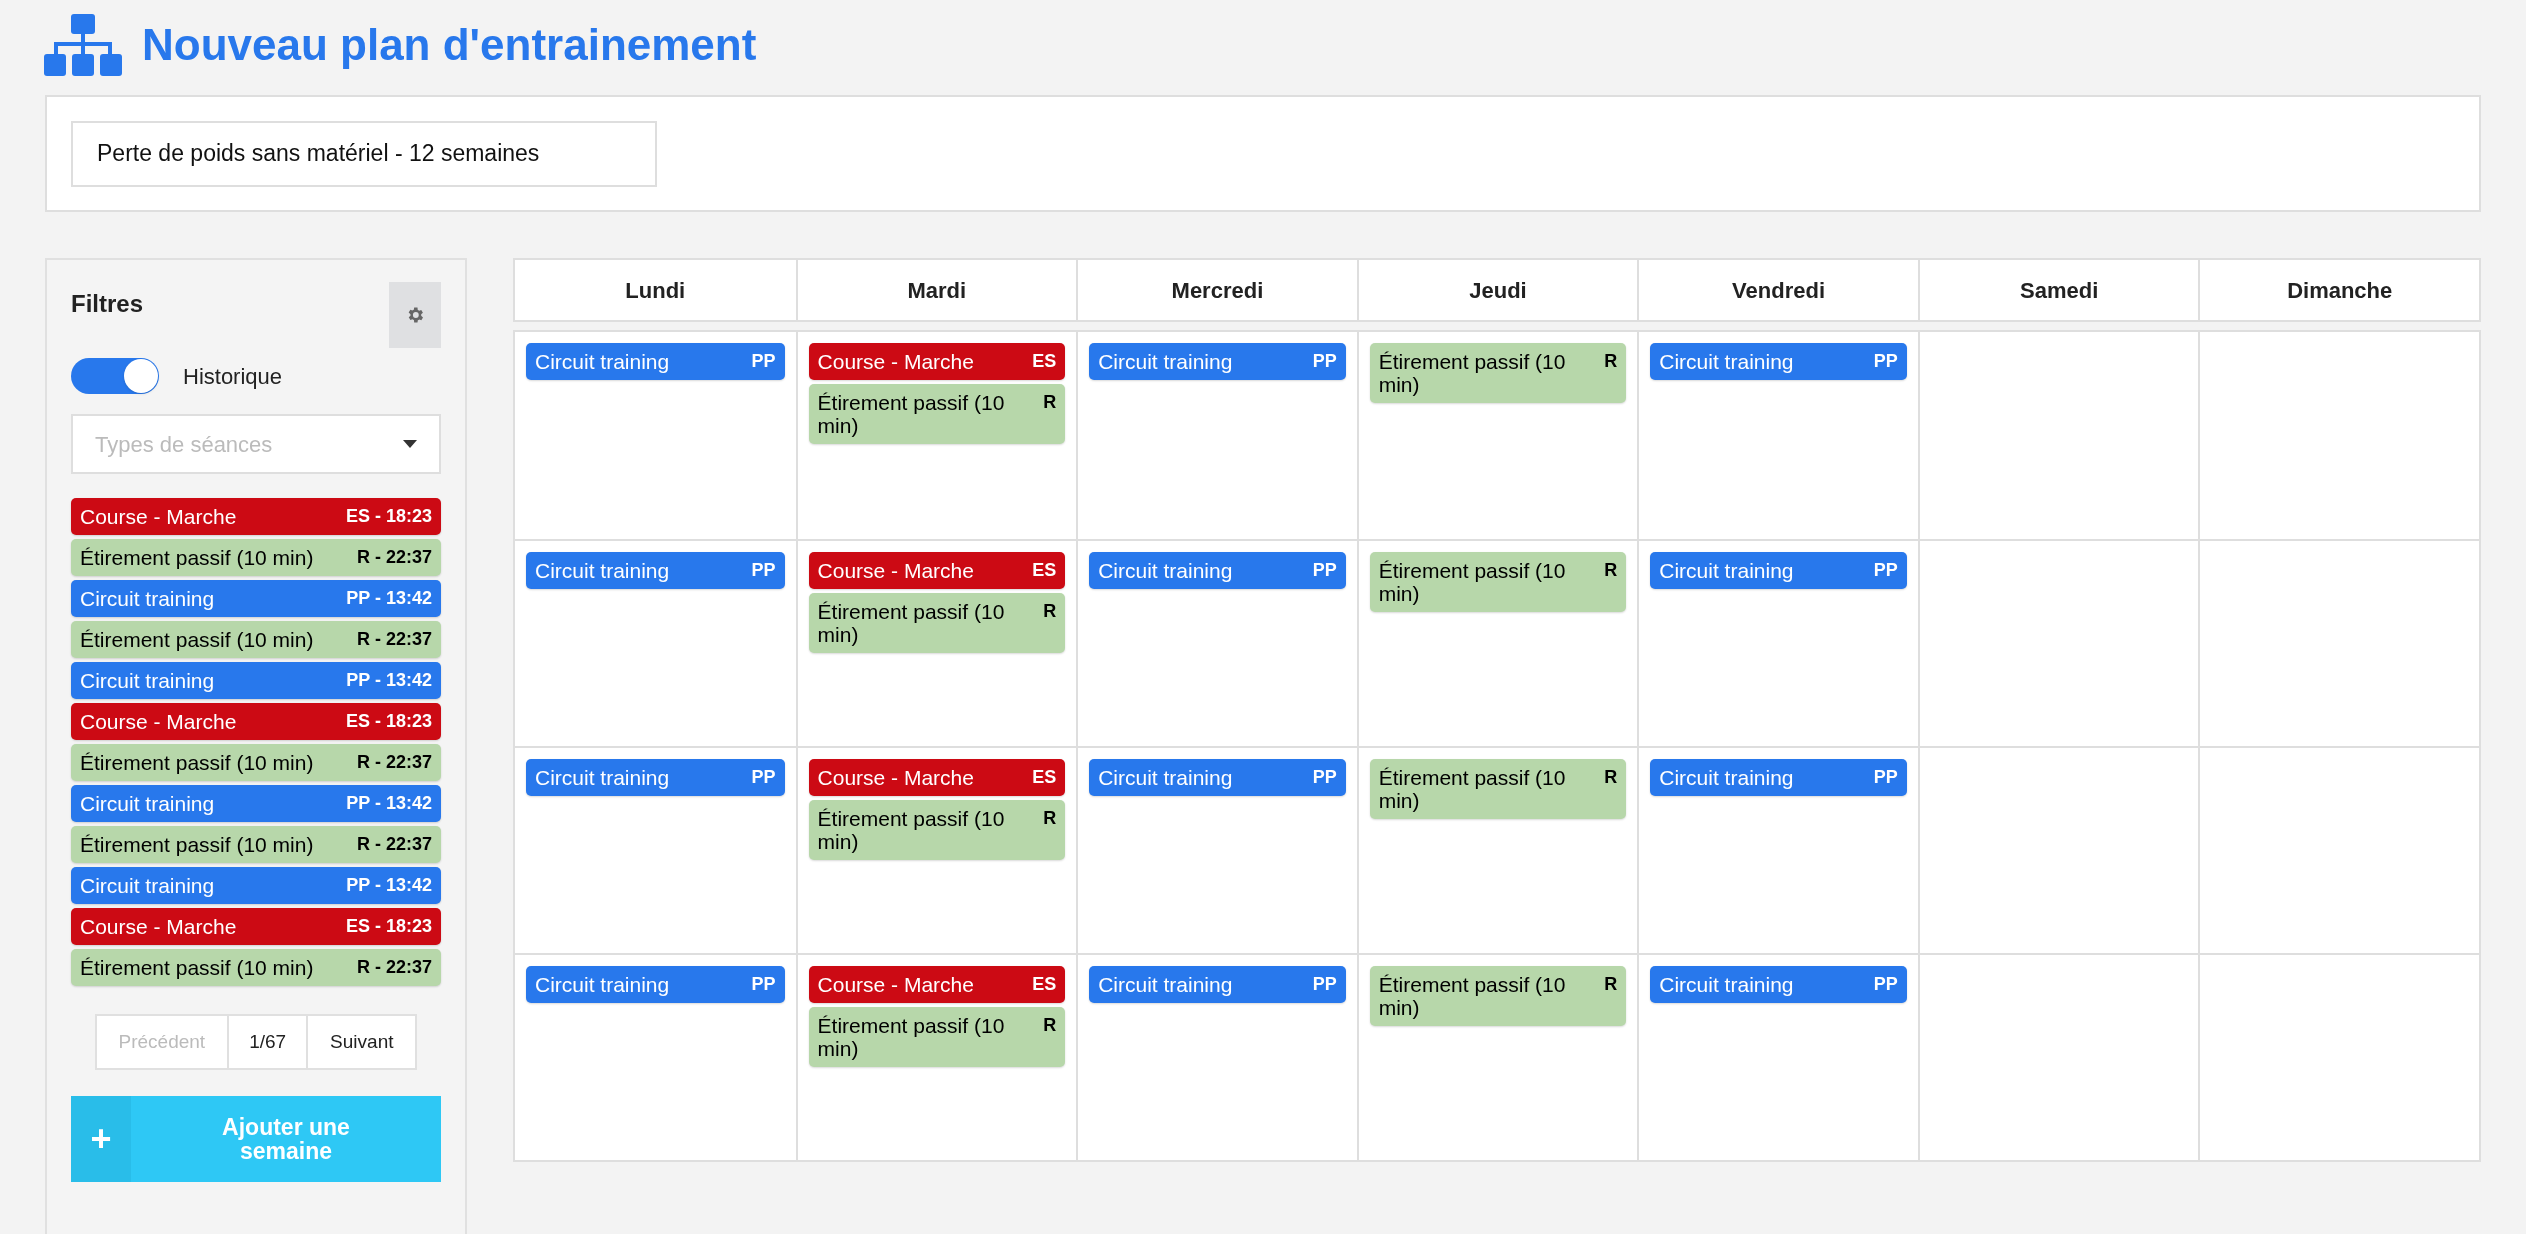  I want to click on plan-name-field: Perte de poids sans matériel - 12 semaines, so click(364, 153).